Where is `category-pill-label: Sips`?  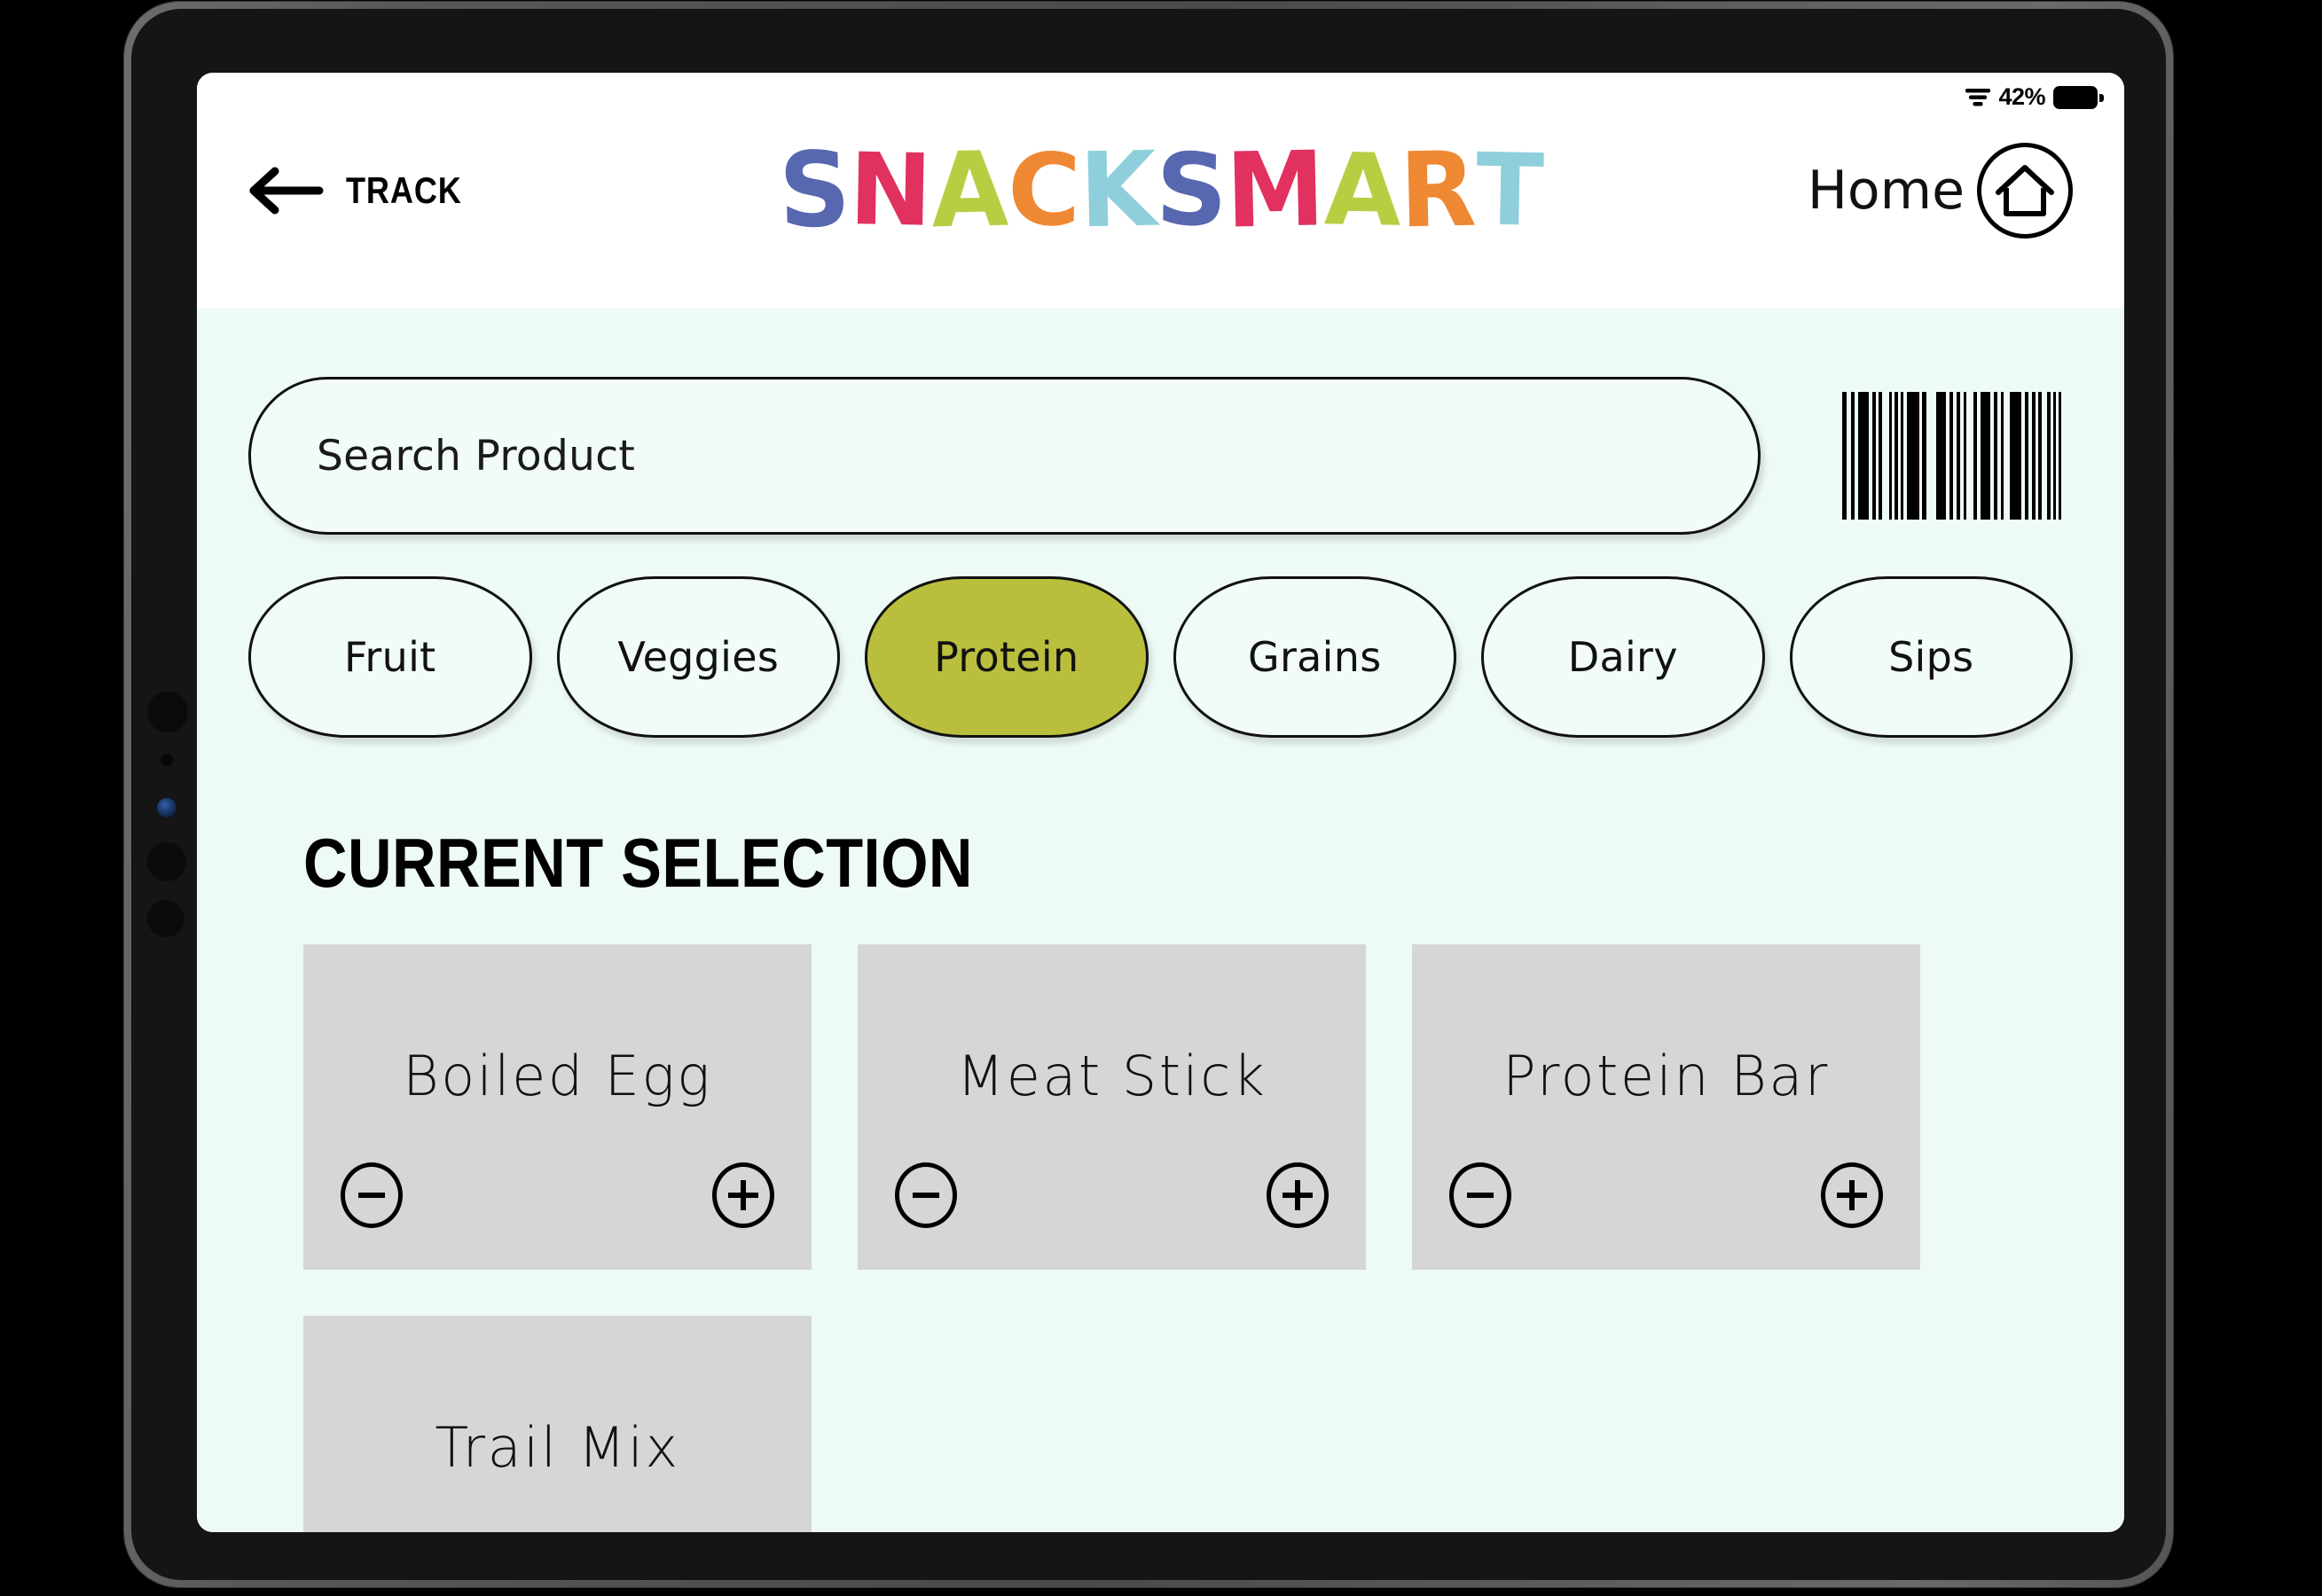 category-pill-label: Sips is located at coordinates (1931, 657).